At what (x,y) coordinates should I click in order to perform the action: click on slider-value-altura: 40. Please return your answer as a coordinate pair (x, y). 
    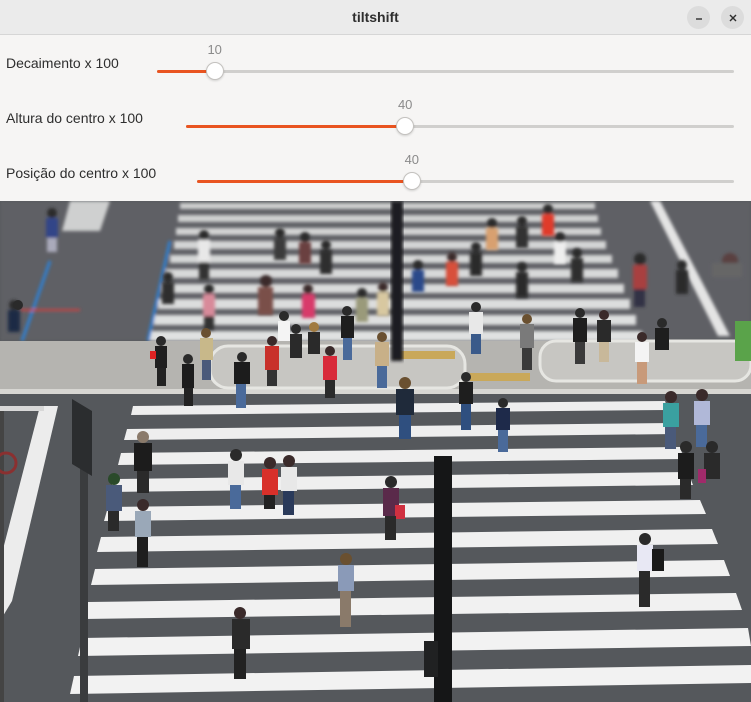
    Looking at the image, I should click on (405, 104).